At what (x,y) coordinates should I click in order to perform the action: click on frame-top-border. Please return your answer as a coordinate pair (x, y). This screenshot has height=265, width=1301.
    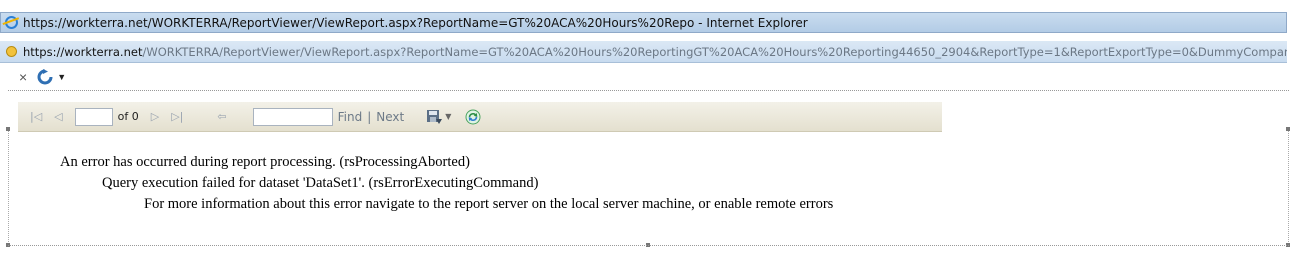
    Looking at the image, I should click on (648, 90).